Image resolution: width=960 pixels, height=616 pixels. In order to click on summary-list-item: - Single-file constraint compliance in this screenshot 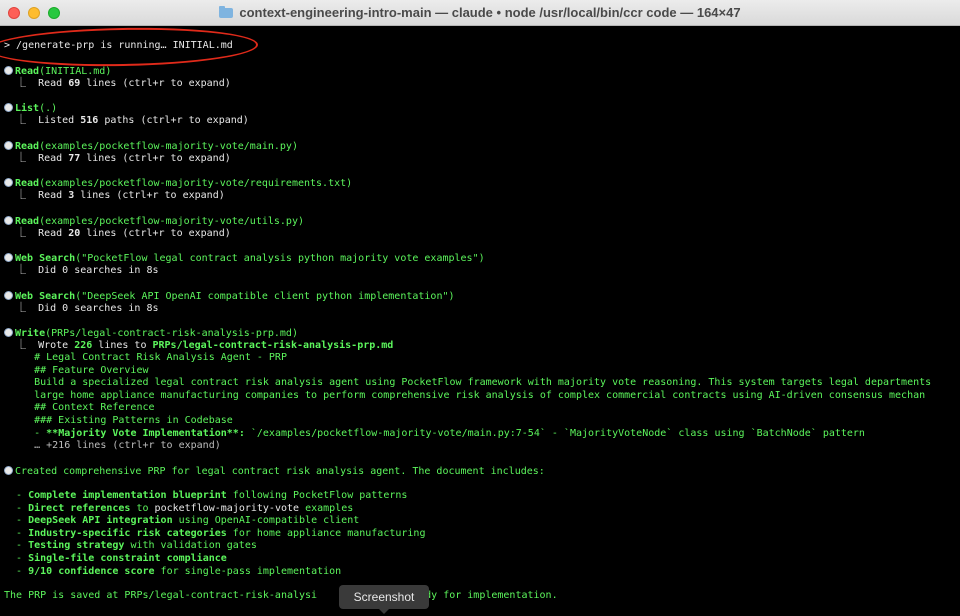, I will do `click(115, 558)`.